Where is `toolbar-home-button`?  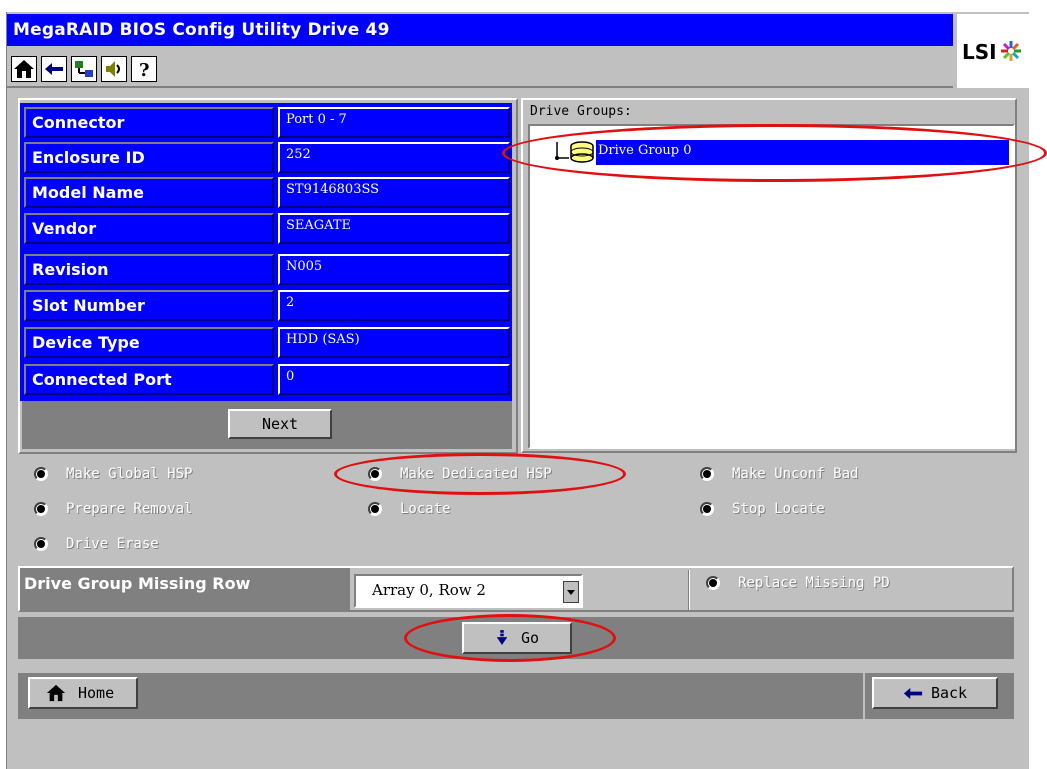
toolbar-home-button is located at coordinates (24, 69).